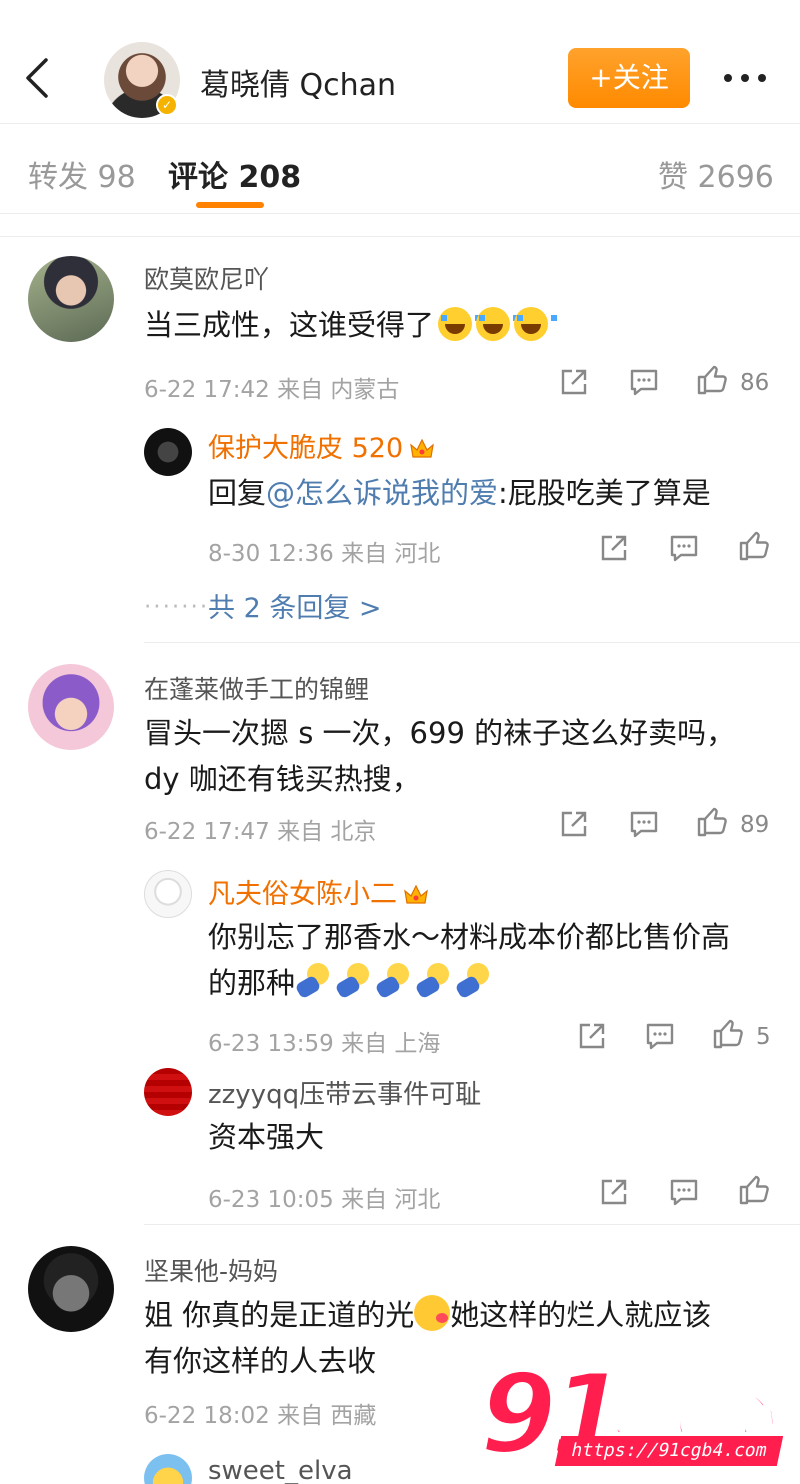  Describe the element at coordinates (400, 169) in the screenshot. I see `post-tabs: 转发 98 评论 208 赞 2696` at that location.